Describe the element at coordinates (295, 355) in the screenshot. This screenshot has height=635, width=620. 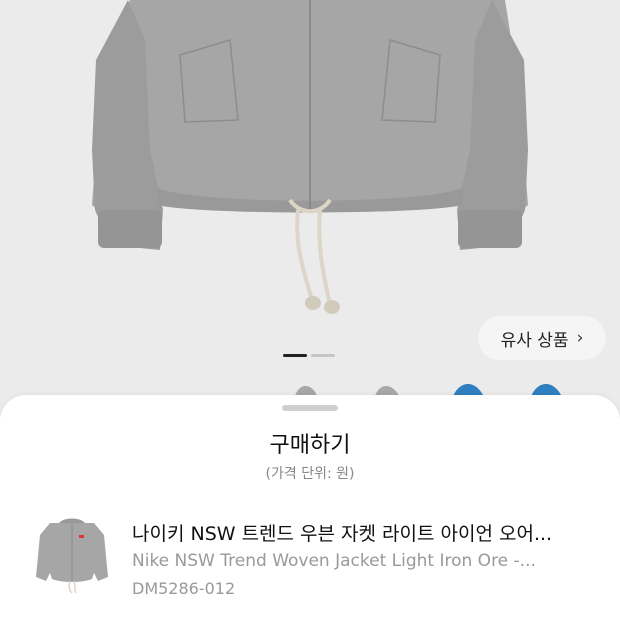
I see `pager-dot-active` at that location.